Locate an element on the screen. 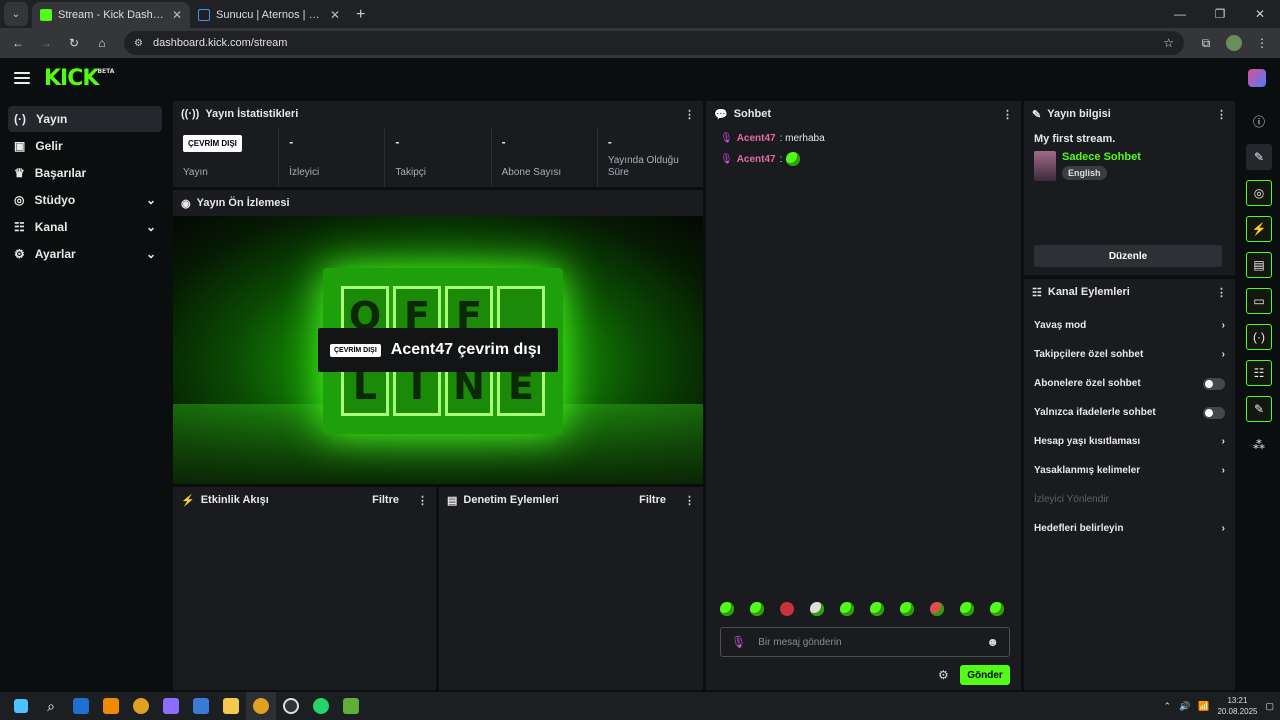 This screenshot has width=1280, height=720. action-followers-only: Takipçilere özel sohbet › is located at coordinates (1129, 354).